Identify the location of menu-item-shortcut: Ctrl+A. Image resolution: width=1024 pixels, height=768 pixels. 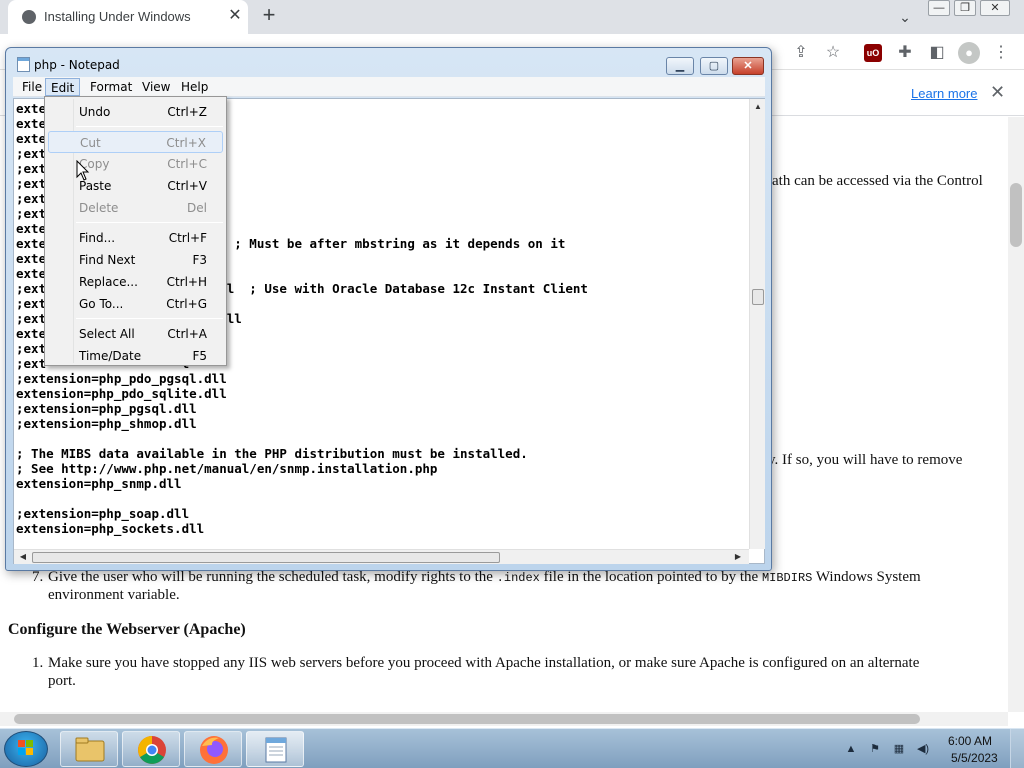
(187, 334).